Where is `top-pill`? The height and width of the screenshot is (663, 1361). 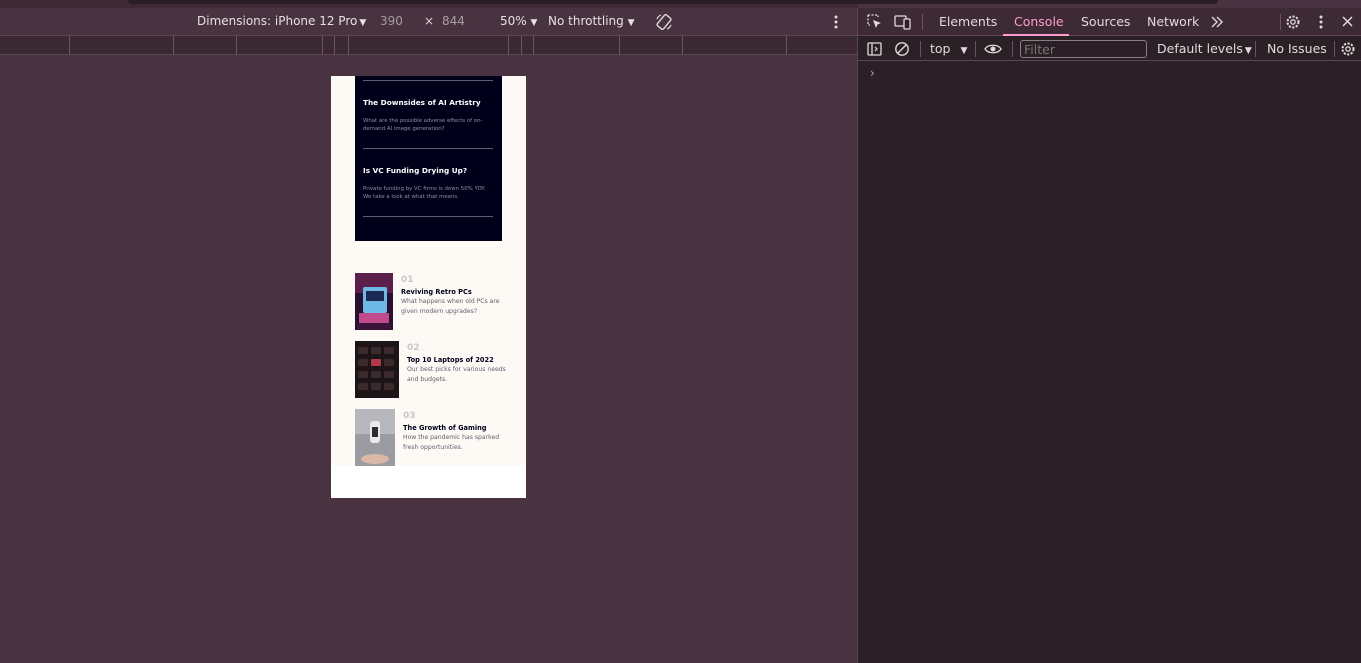
top-pill is located at coordinates (673, 2).